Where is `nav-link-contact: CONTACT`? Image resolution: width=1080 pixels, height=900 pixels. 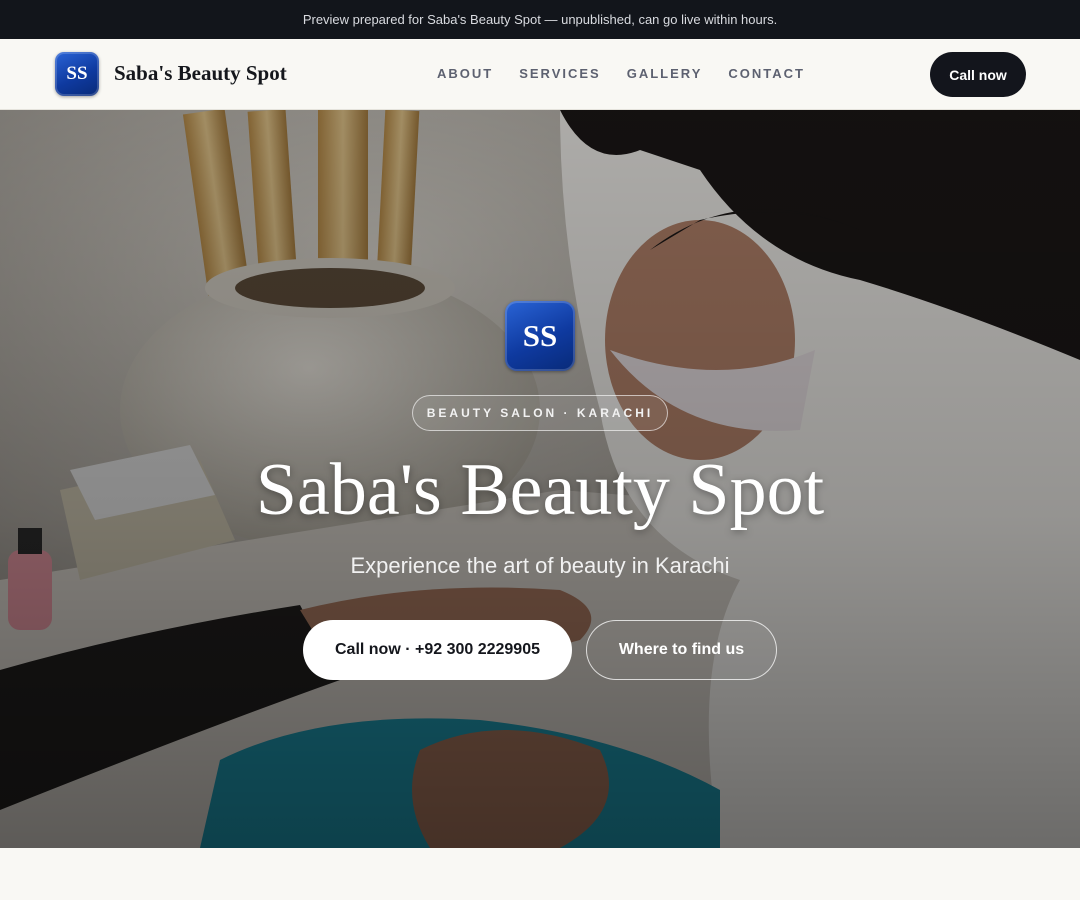 nav-link-contact: CONTACT is located at coordinates (766, 73).